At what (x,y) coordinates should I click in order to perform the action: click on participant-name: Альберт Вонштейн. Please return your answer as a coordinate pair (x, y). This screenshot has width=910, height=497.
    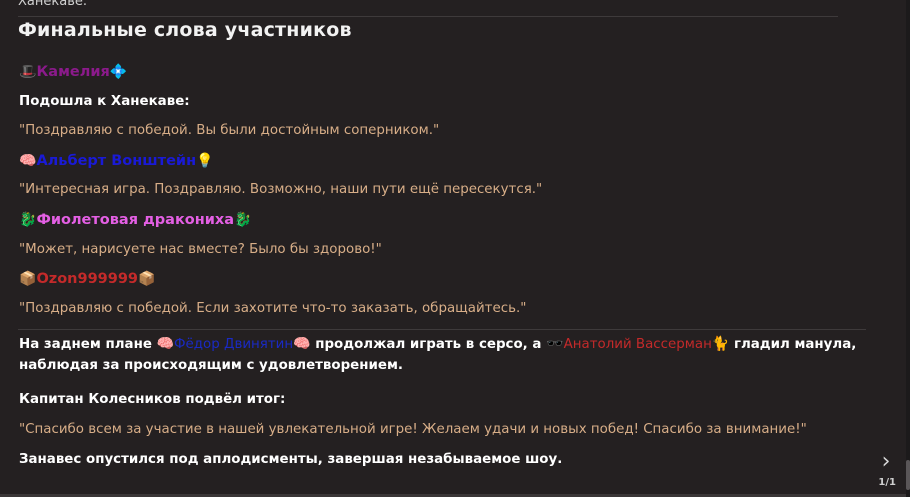
    Looking at the image, I should click on (116, 161).